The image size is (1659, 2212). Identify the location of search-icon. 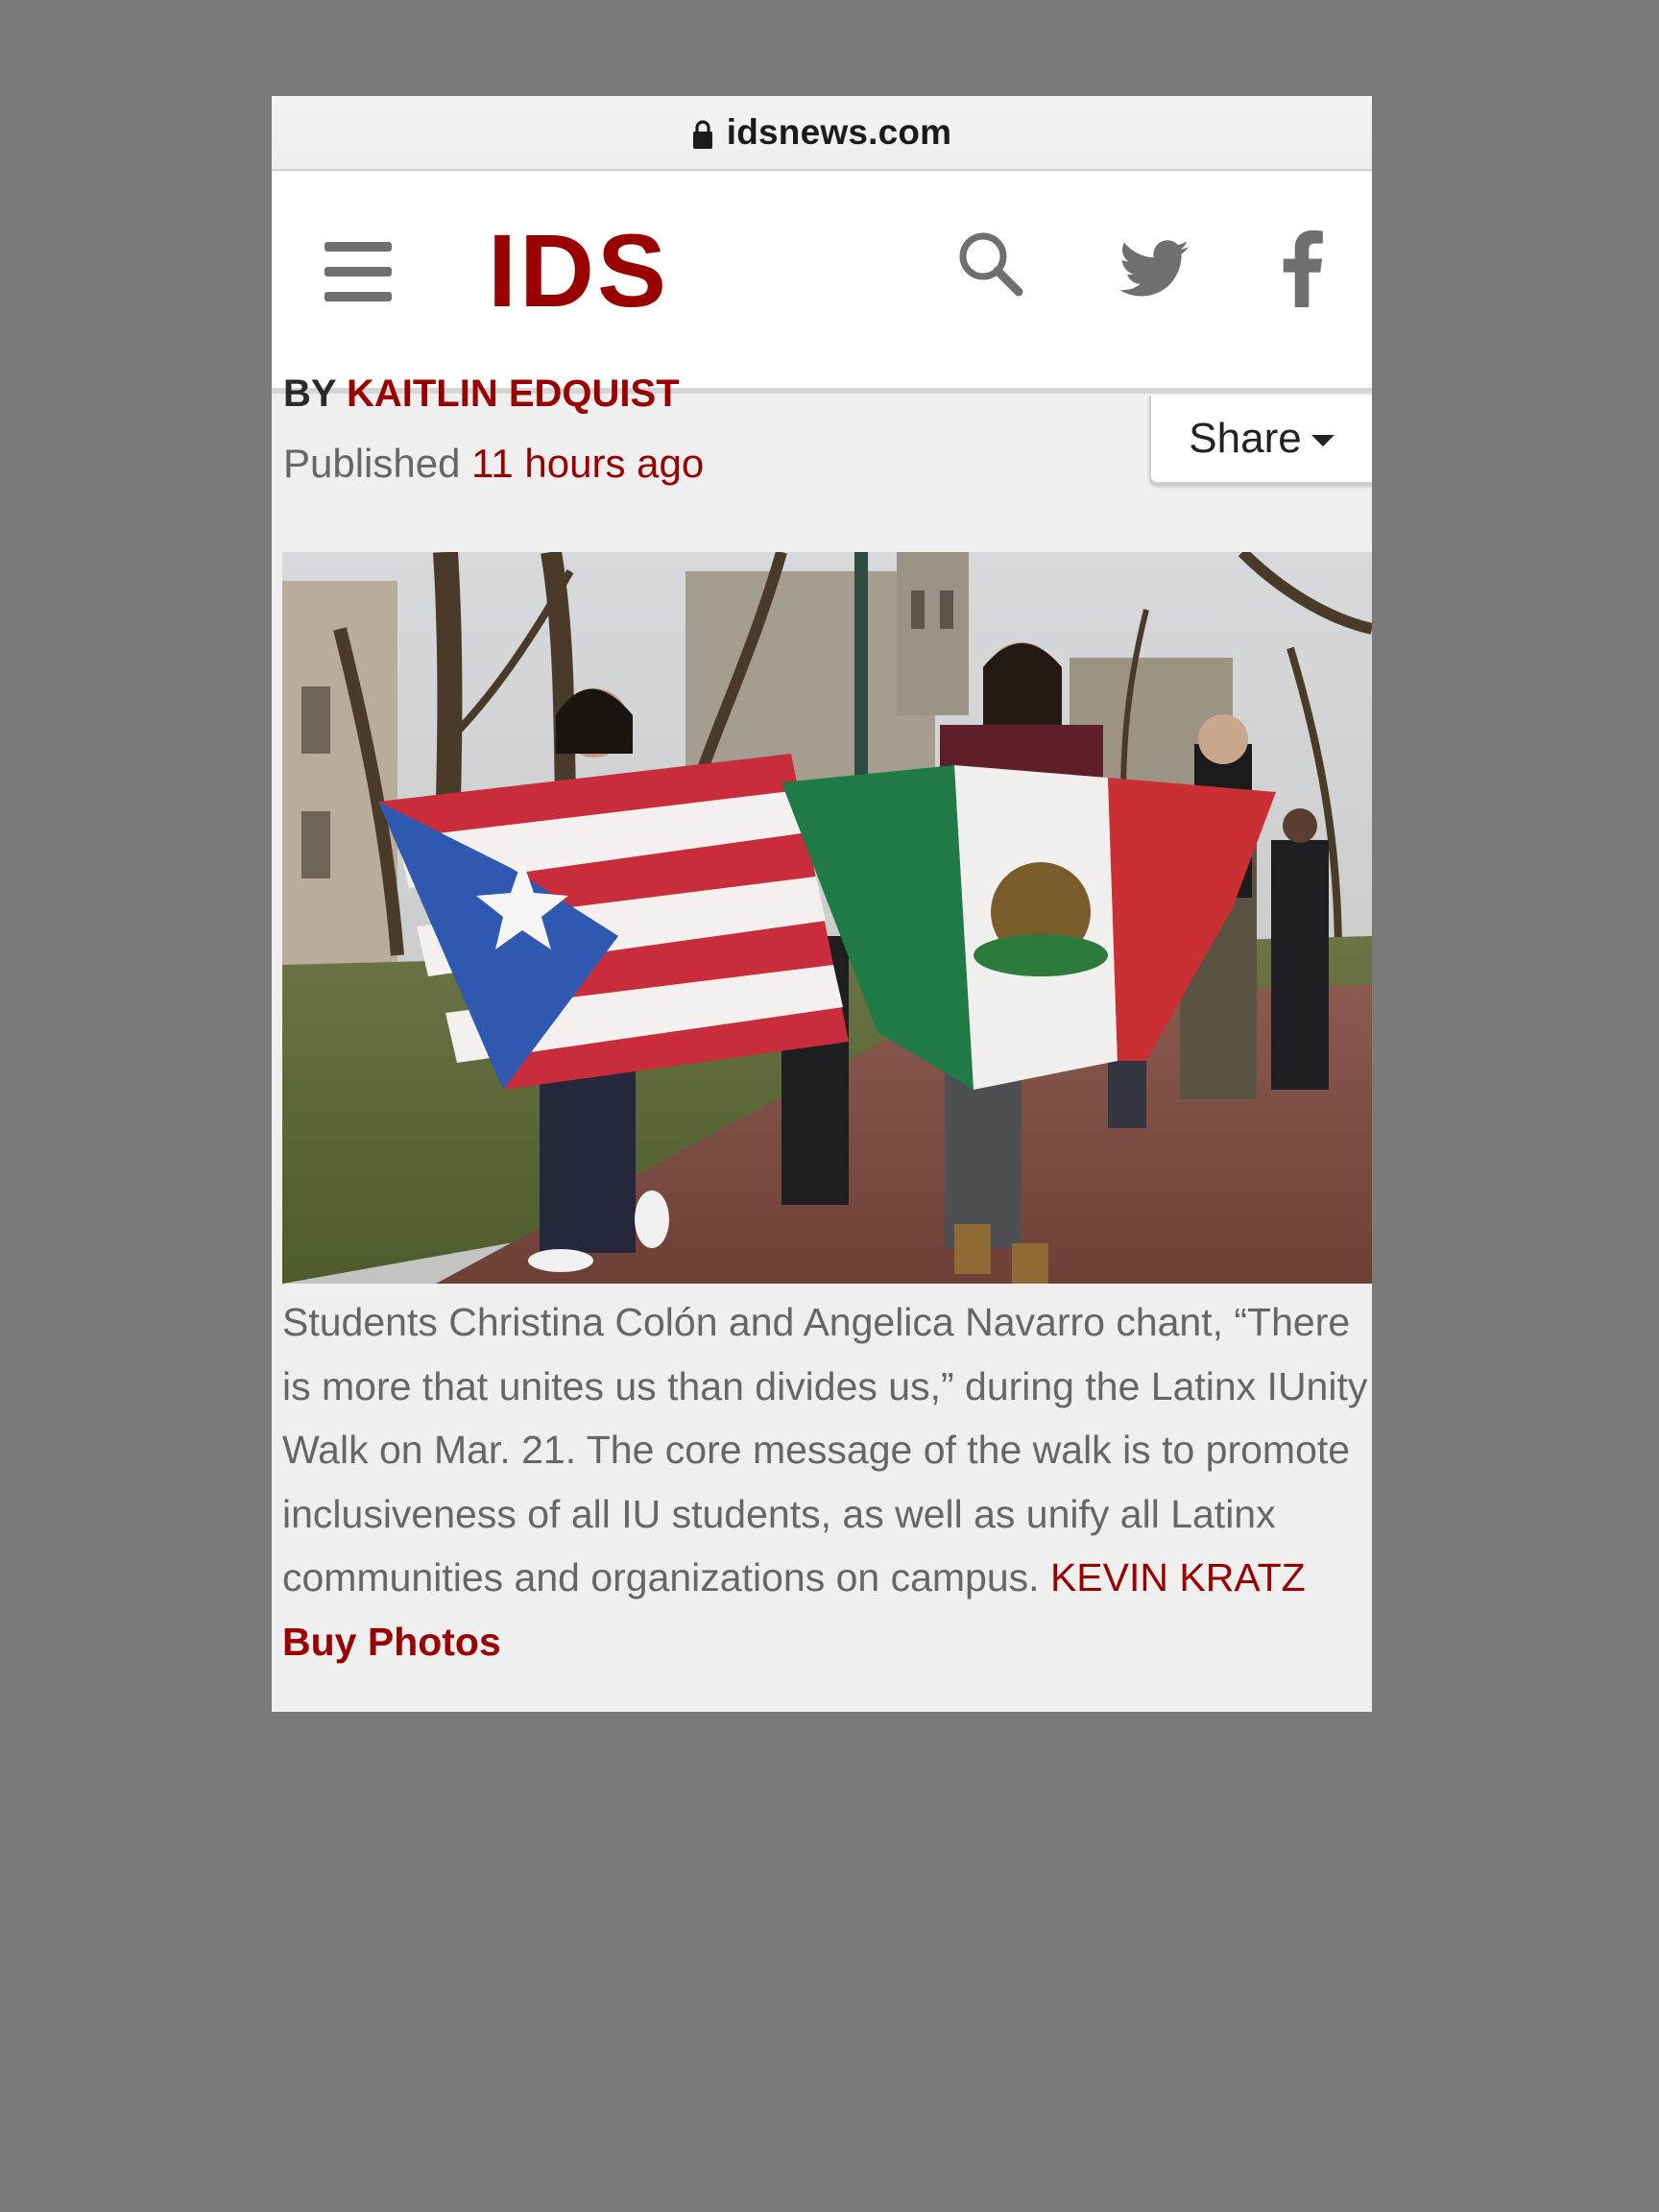
(991, 264).